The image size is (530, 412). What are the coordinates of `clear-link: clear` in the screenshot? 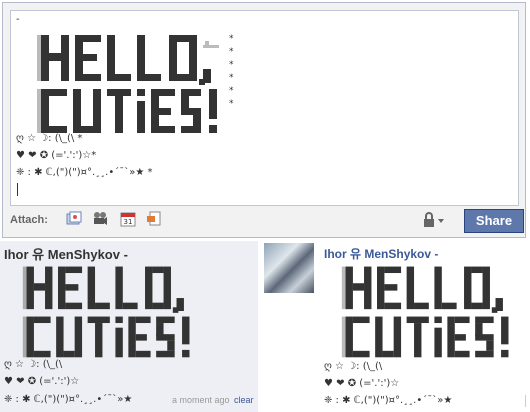 It's located at (244, 400).